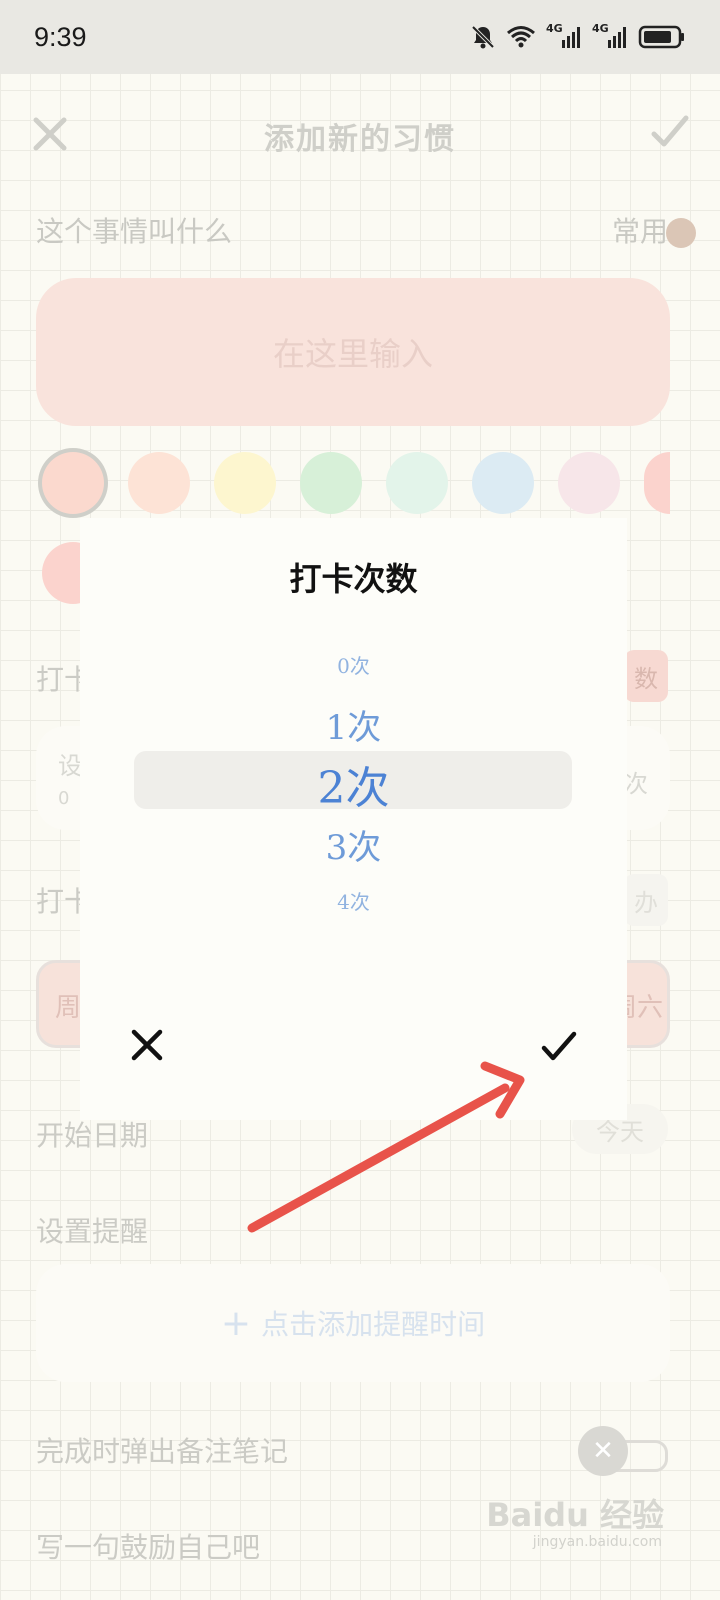  What do you see at coordinates (353, 844) in the screenshot?
I see `picker-option: 3次` at bounding box center [353, 844].